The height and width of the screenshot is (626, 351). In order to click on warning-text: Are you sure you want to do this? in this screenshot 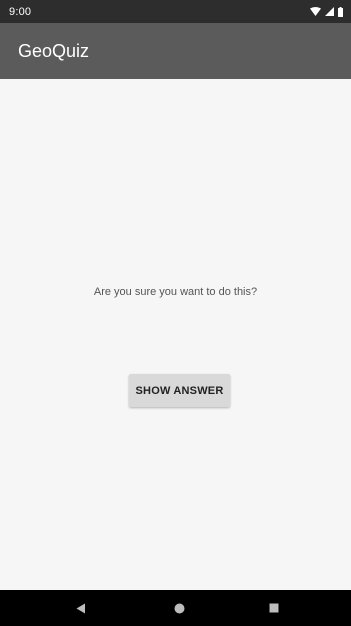, I will do `click(175, 292)`.